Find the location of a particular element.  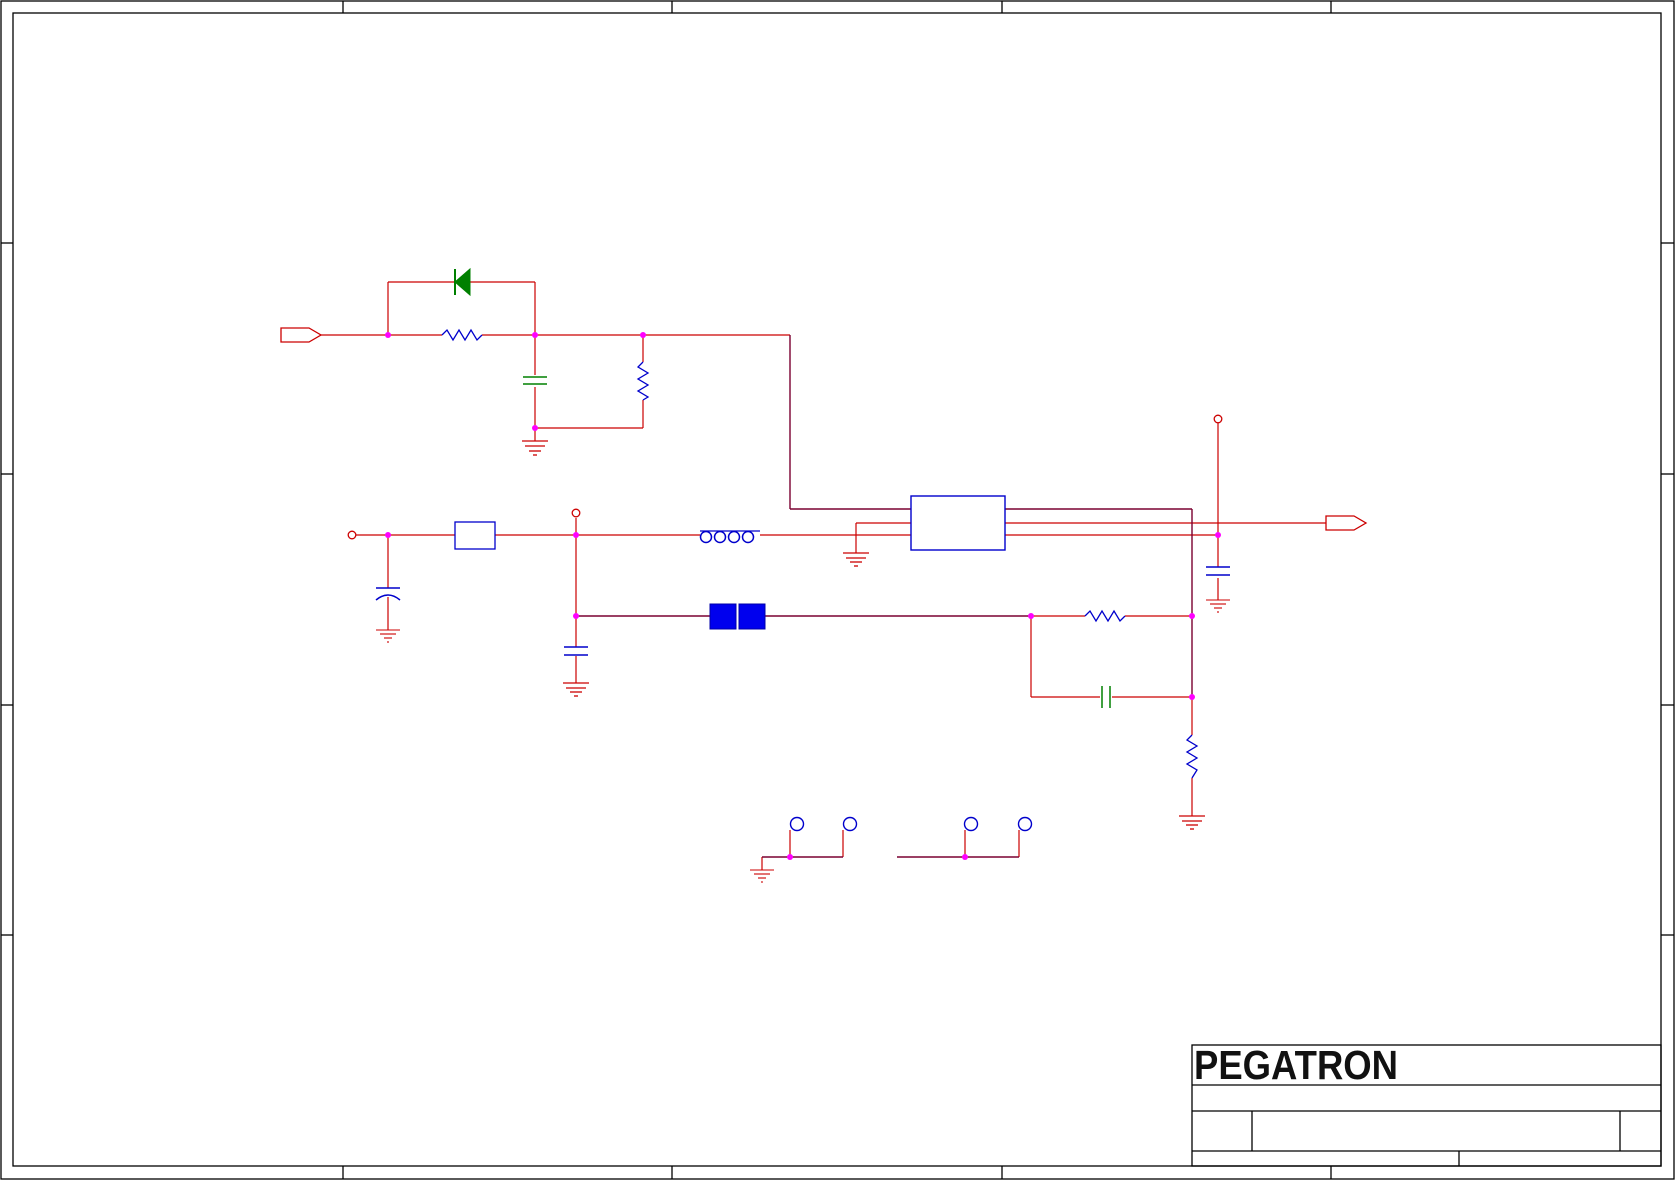

capacitor-output is located at coordinates (1218, 571).